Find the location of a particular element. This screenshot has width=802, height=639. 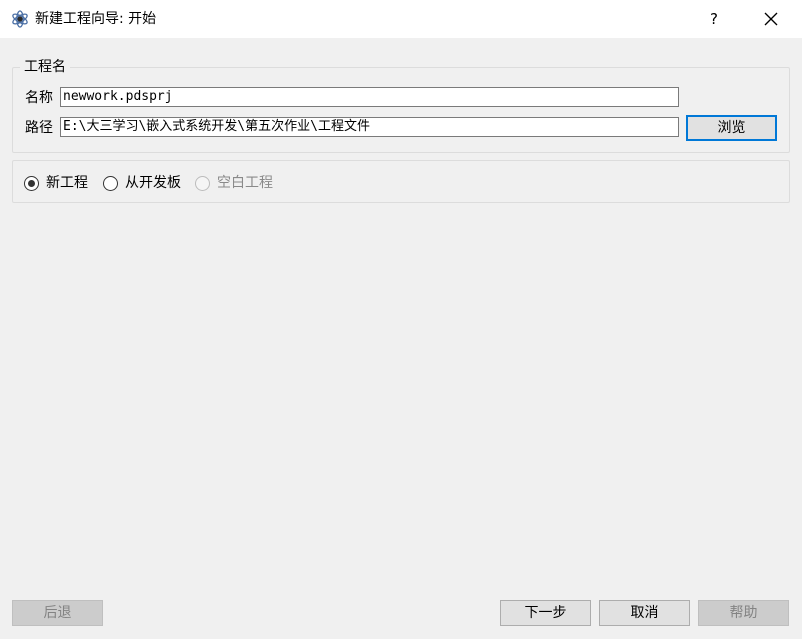

project-name-group-title: 工程名 is located at coordinates (45, 67).